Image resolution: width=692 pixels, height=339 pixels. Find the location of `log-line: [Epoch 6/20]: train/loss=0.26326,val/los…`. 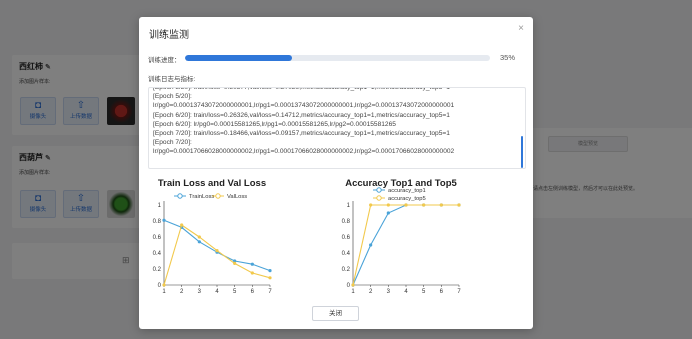

log-line: [Epoch 6/20]: train/loss=0.26326,val/los… is located at coordinates (301, 115).